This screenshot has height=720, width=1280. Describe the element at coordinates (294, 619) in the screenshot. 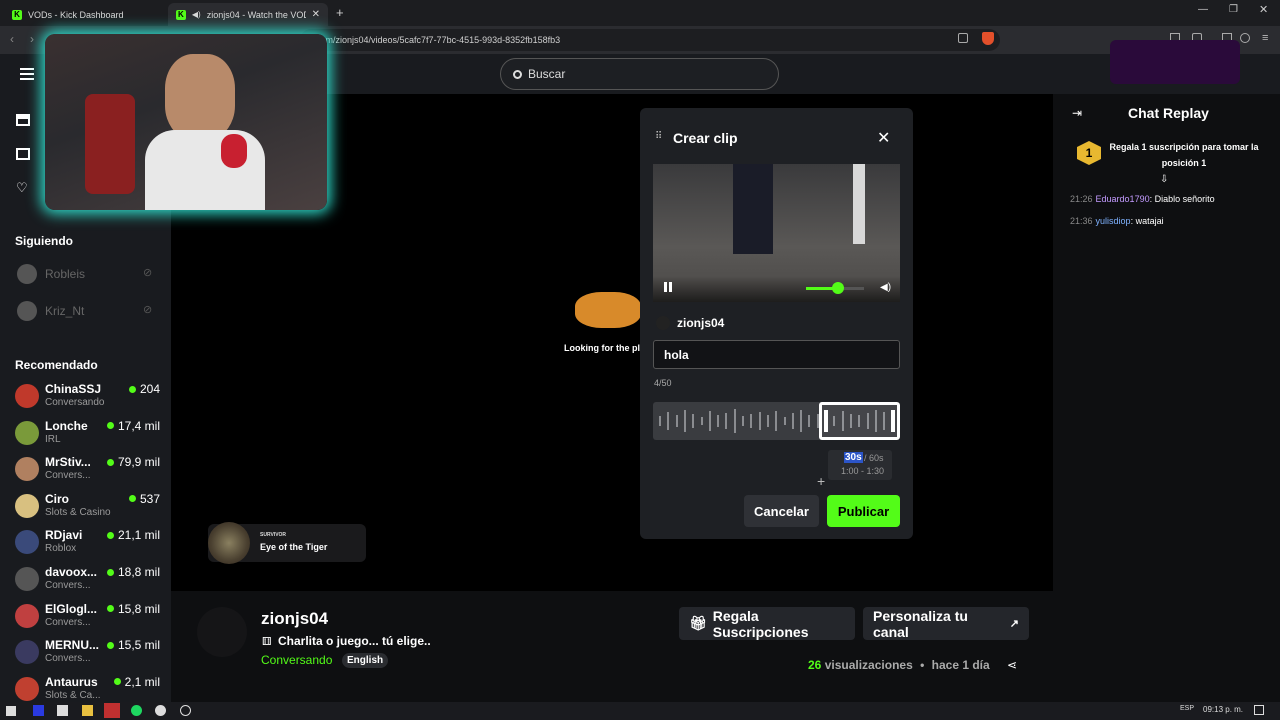

I see `channel-name: zionjs04` at that location.